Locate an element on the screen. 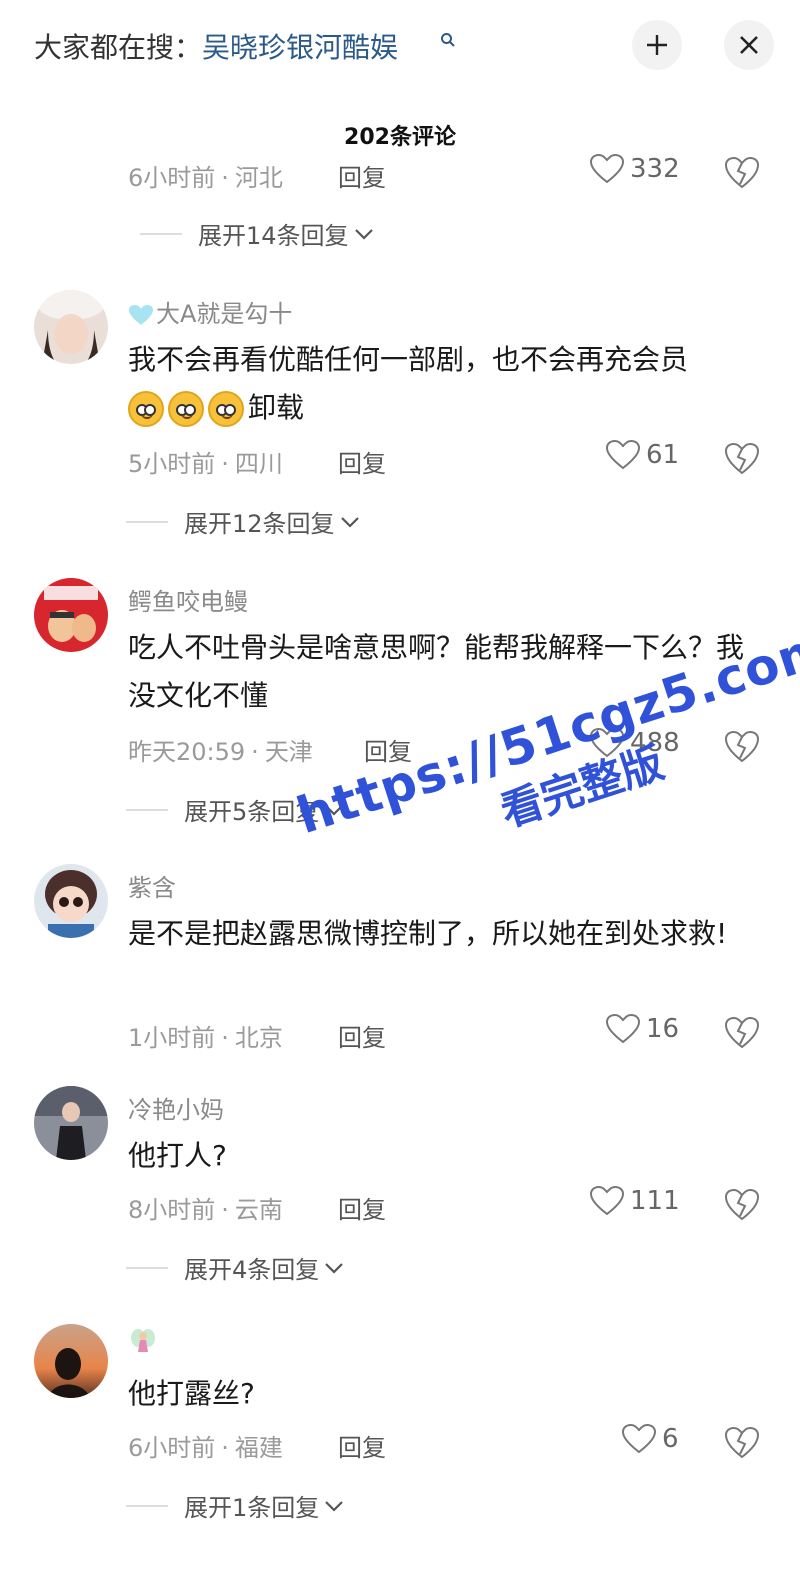 The height and width of the screenshot is (1569, 800). comment-location: 四川 is located at coordinates (258, 464).